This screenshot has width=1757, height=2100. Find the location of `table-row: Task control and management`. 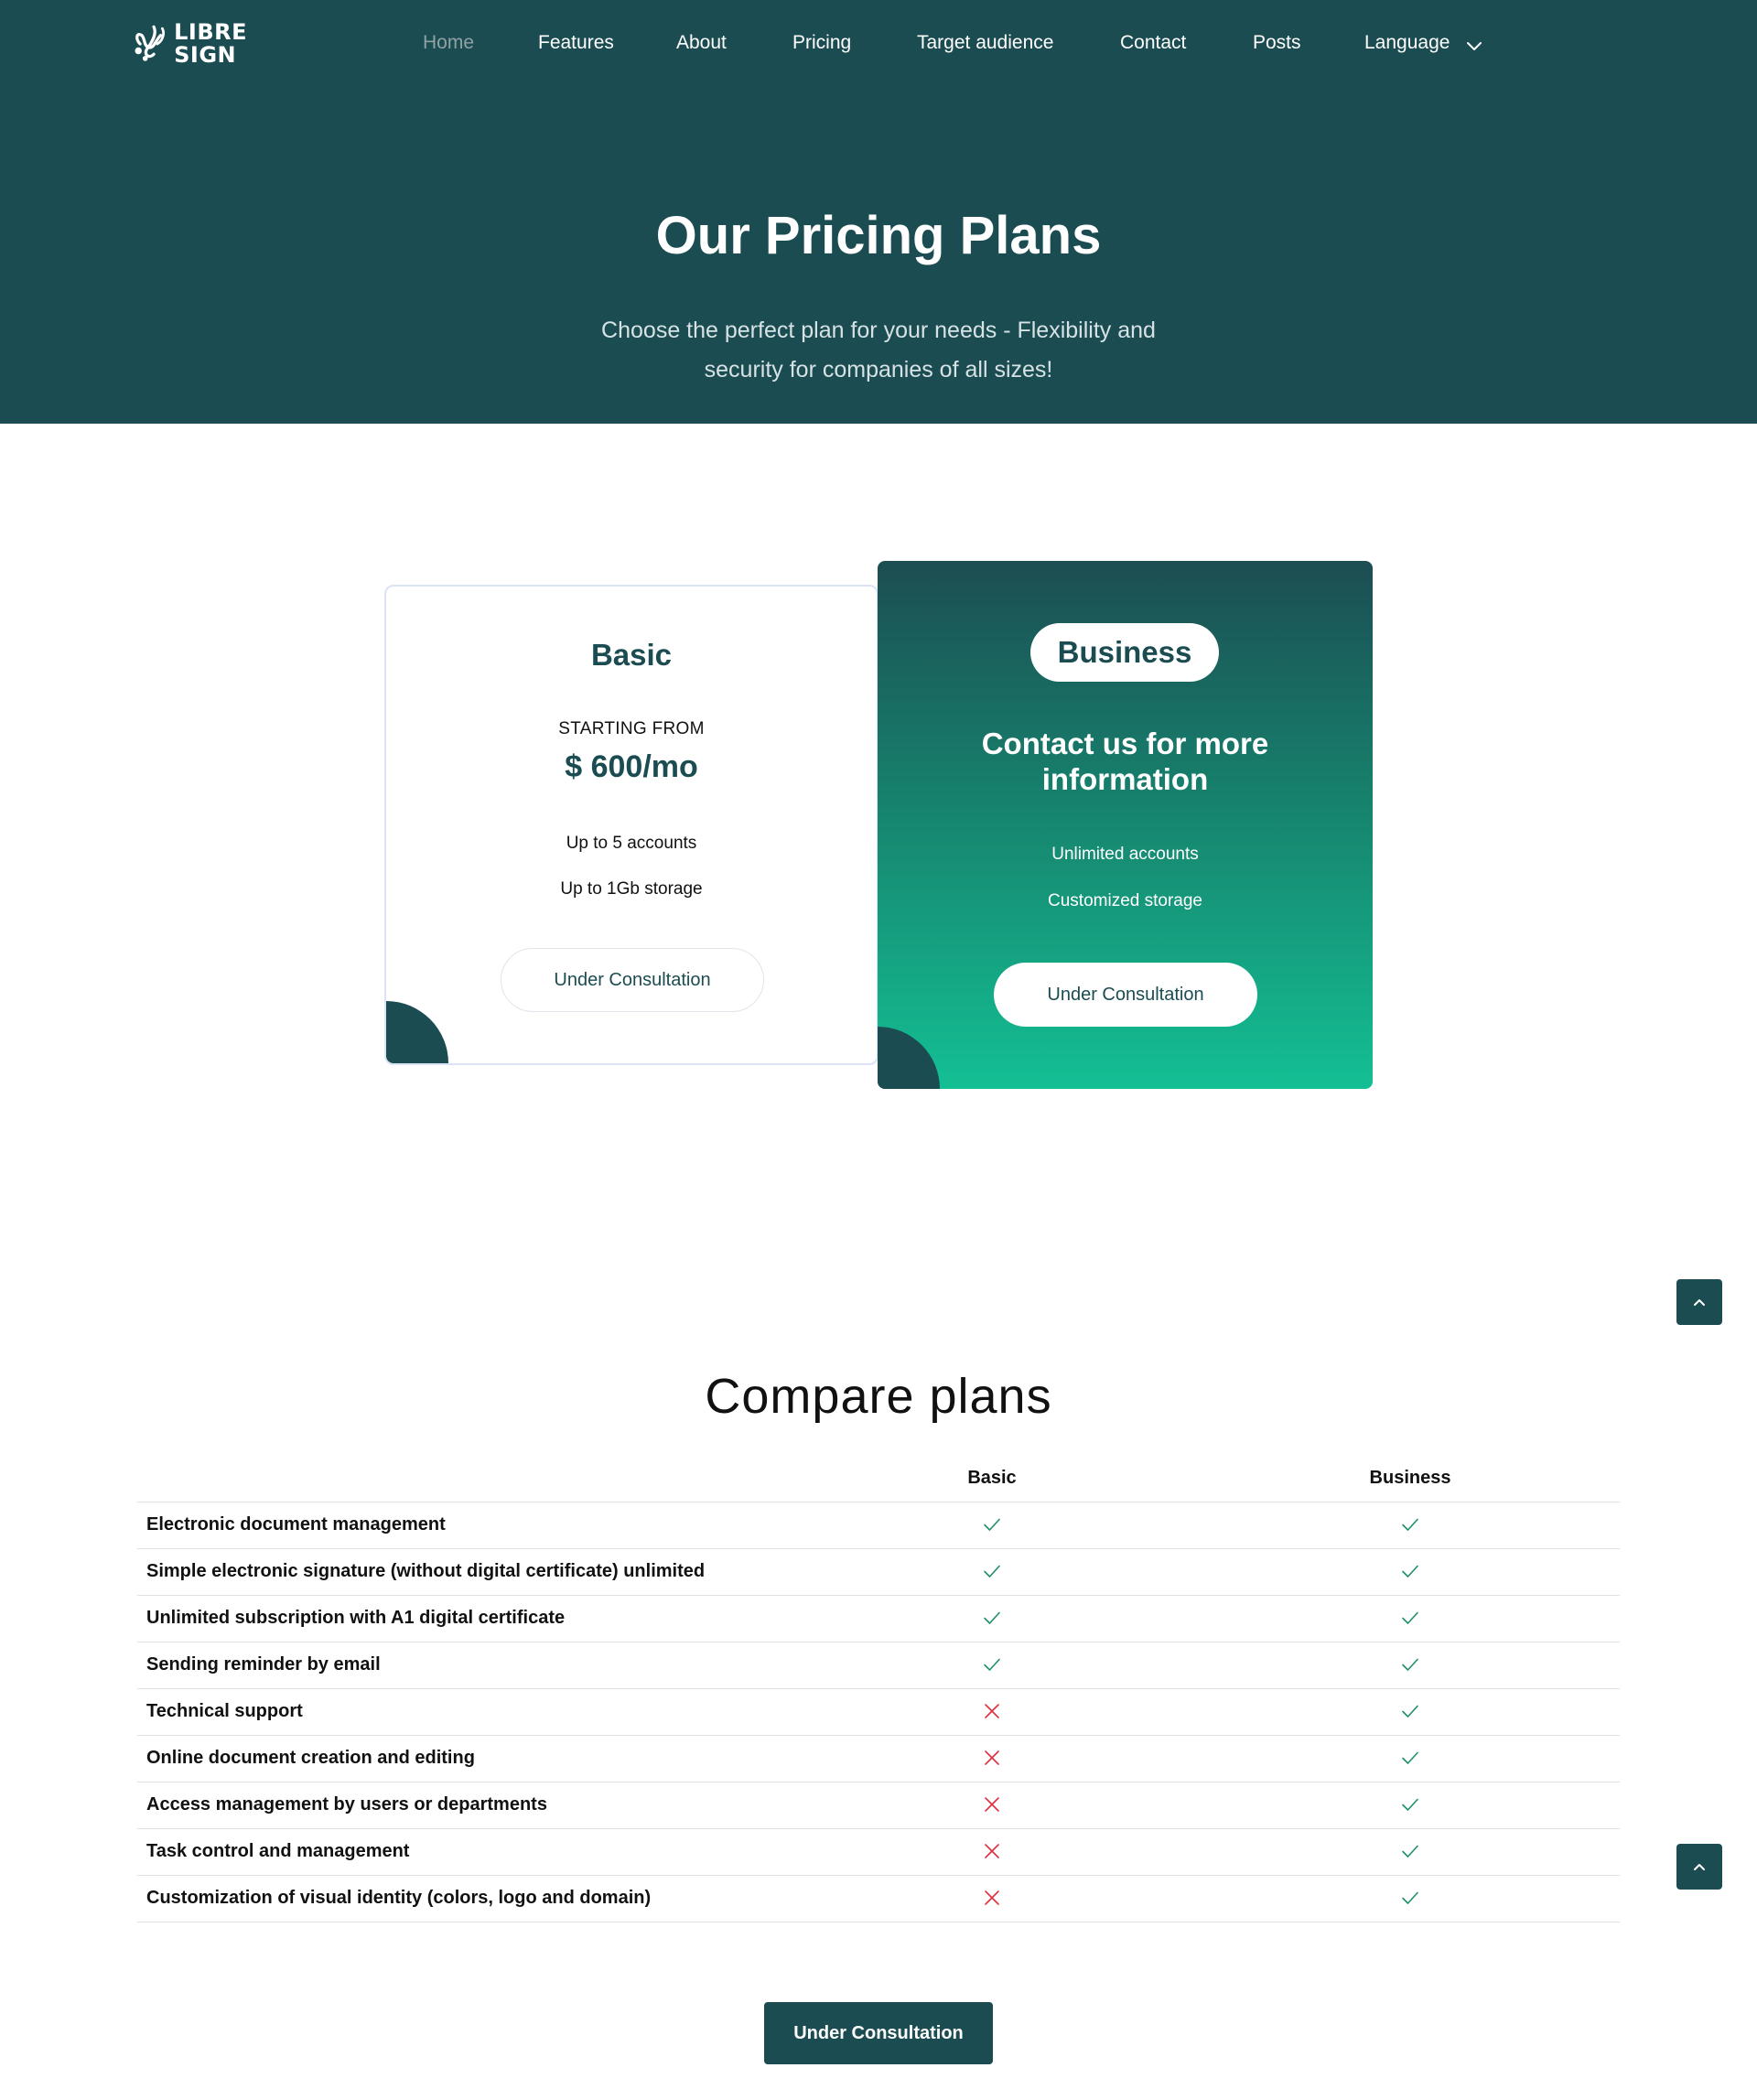

table-row: Task control and management is located at coordinates (878, 1852).